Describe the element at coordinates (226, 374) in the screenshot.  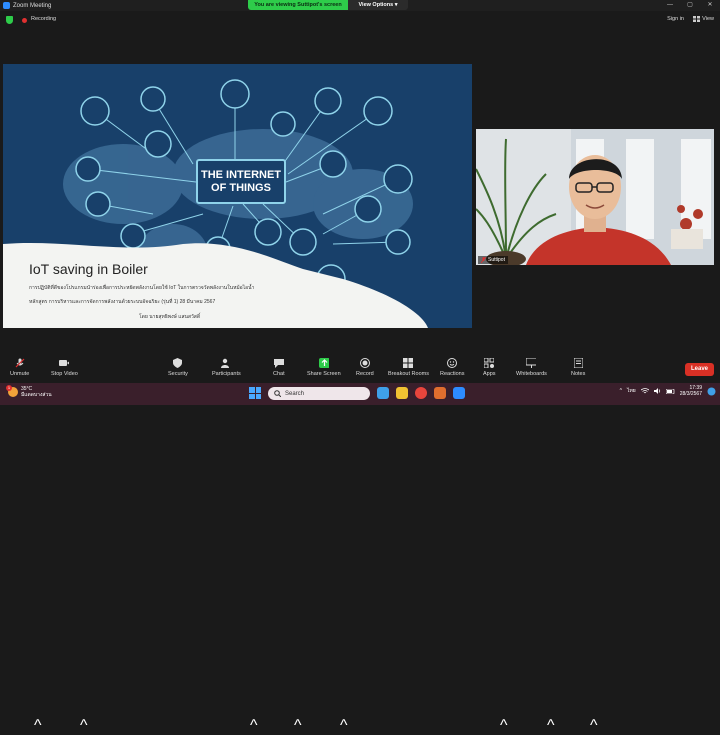
I see `participants-label: Participants` at that location.